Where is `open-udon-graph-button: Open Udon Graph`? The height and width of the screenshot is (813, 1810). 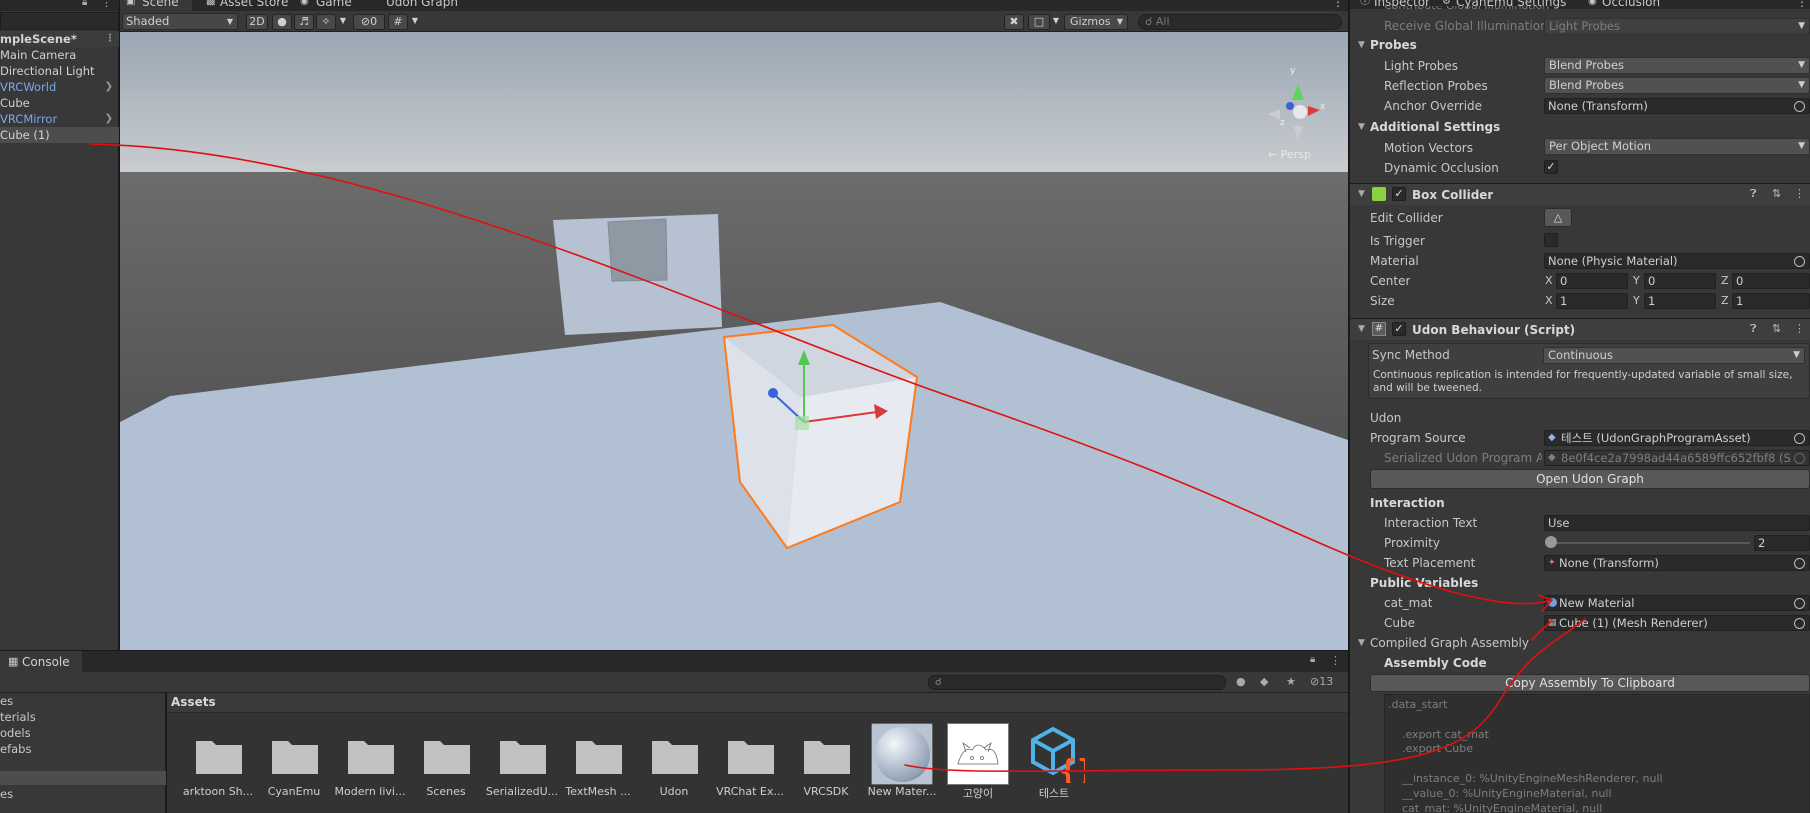 open-udon-graph-button: Open Udon Graph is located at coordinates (1590, 479).